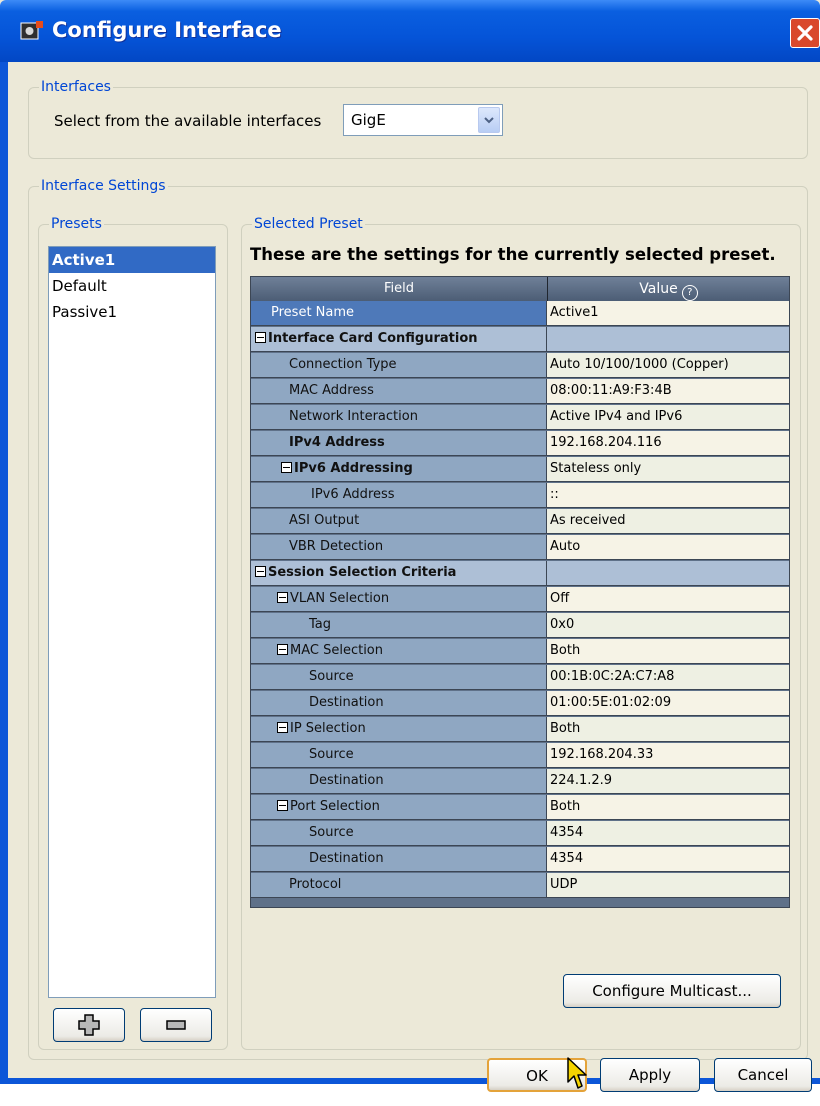  I want to click on row-value: 08:00:11:A9:F3:4B, so click(611, 390).